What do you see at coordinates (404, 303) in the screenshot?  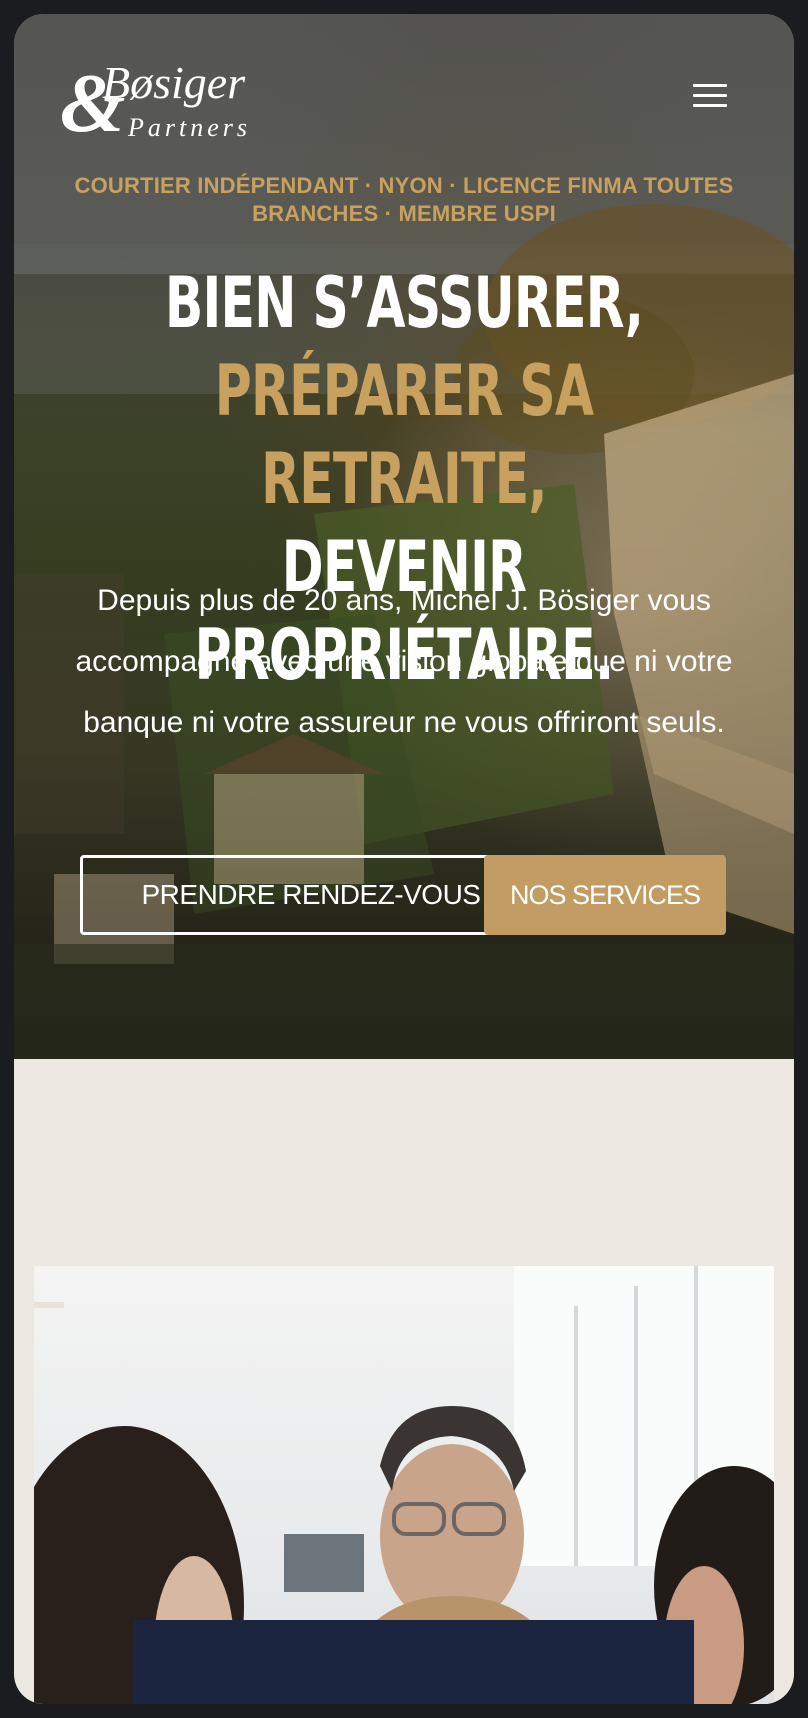 I see `headline-line-1: BIEN S’ASSURER,` at bounding box center [404, 303].